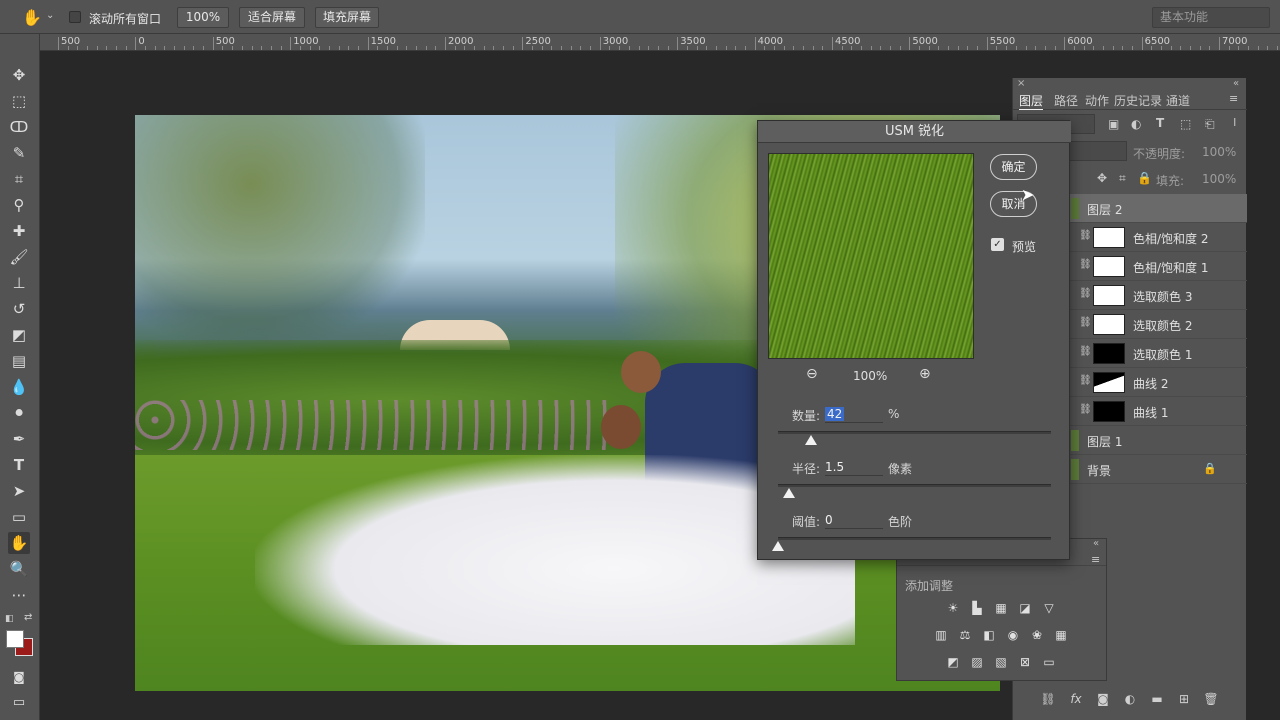  I want to click on eyedropper-tool-icon: ⚲, so click(19, 205).